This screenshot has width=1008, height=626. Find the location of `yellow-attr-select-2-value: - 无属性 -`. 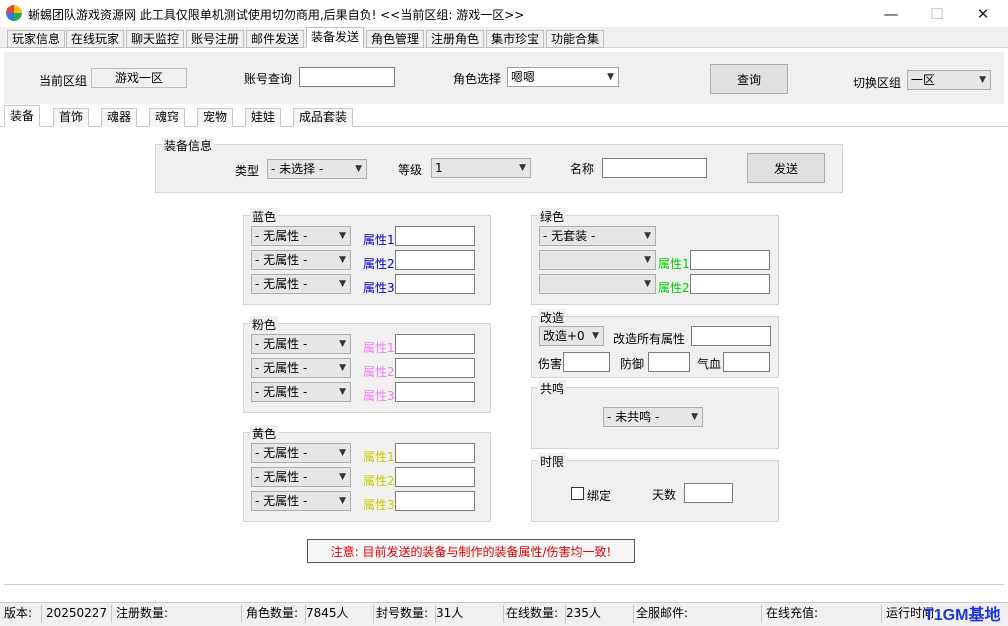

yellow-attr-select-2-value: - 无属性 - is located at coordinates (281, 477).